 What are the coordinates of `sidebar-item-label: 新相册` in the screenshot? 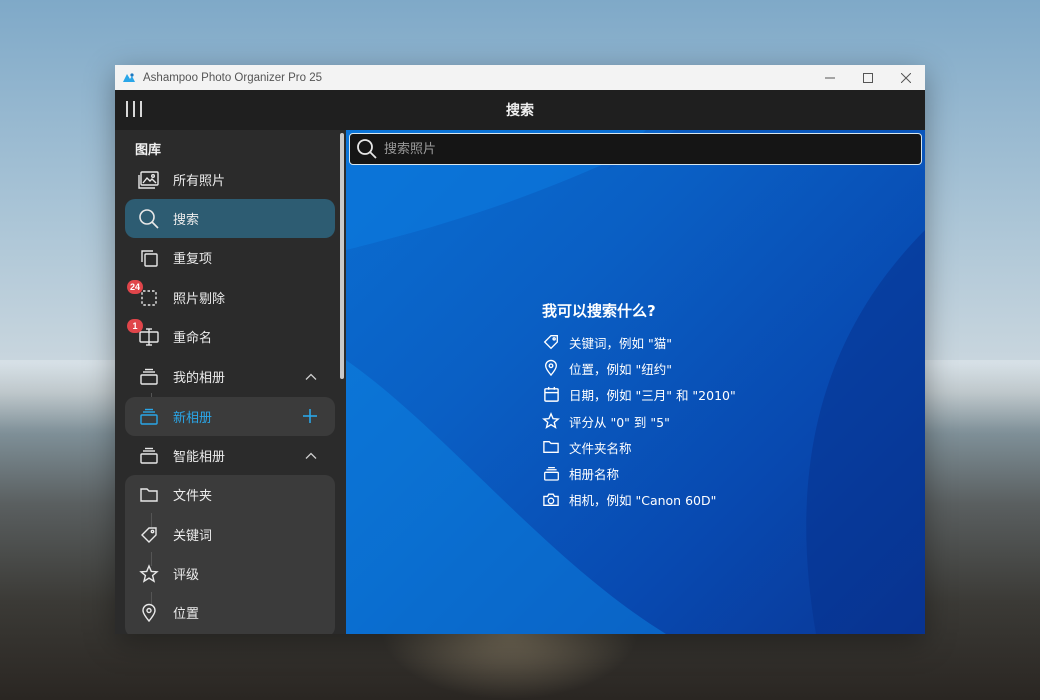 It's located at (193, 418).